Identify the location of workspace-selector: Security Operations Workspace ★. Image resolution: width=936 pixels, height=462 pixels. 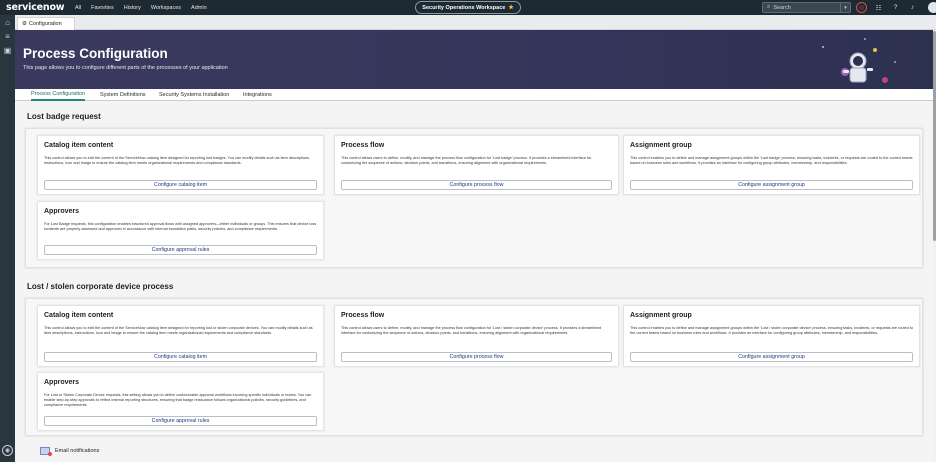
(468, 7).